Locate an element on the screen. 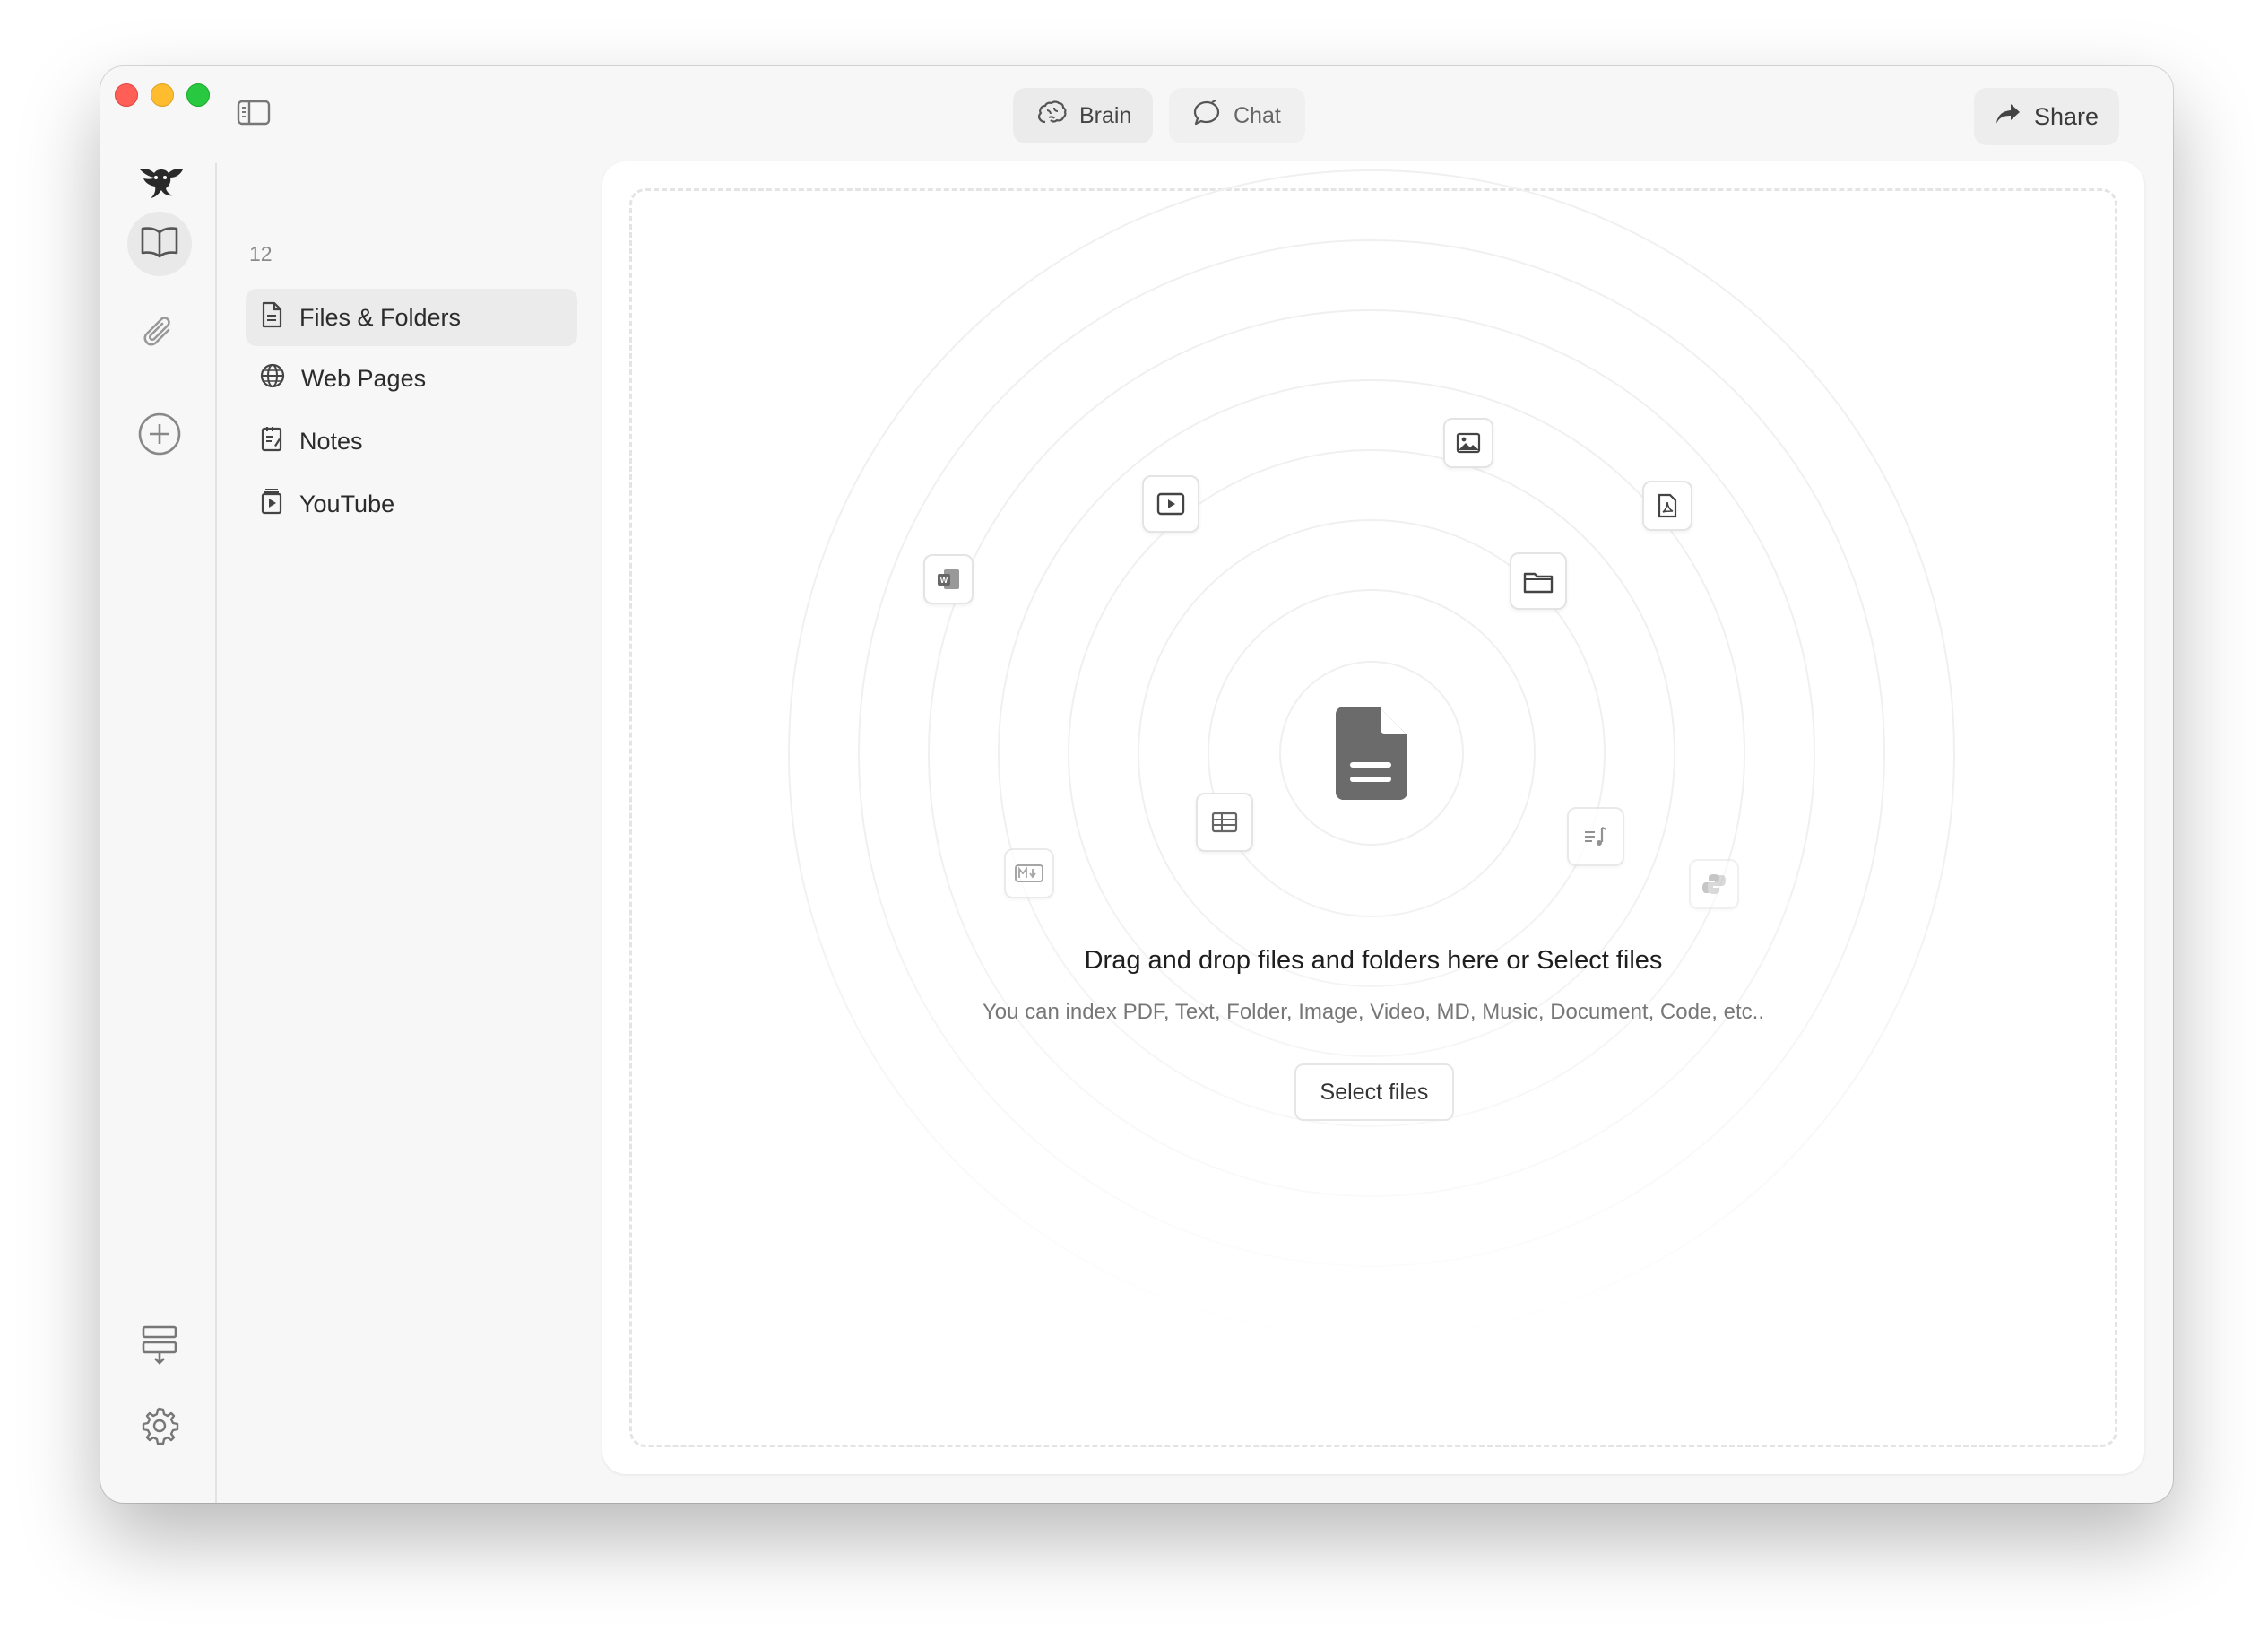  select-files-button: Select files is located at coordinates (1374, 1092).